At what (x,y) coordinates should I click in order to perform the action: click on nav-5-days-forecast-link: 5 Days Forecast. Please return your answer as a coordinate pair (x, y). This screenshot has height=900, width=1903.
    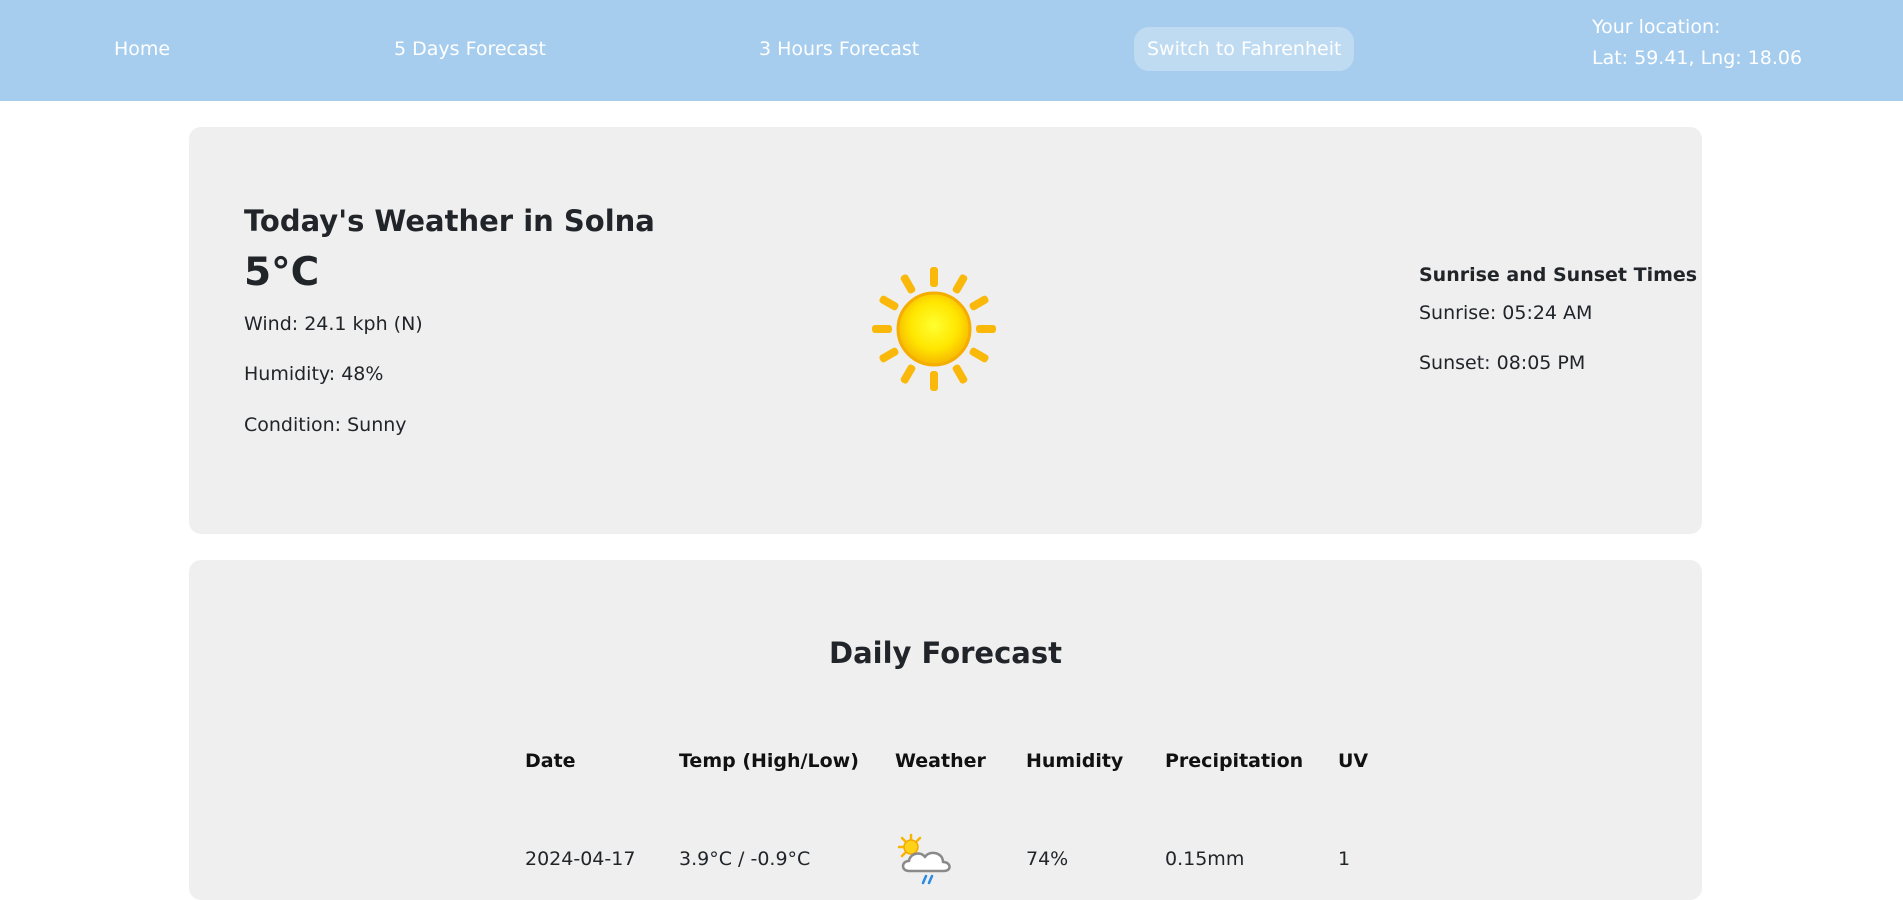
    Looking at the image, I should click on (470, 49).